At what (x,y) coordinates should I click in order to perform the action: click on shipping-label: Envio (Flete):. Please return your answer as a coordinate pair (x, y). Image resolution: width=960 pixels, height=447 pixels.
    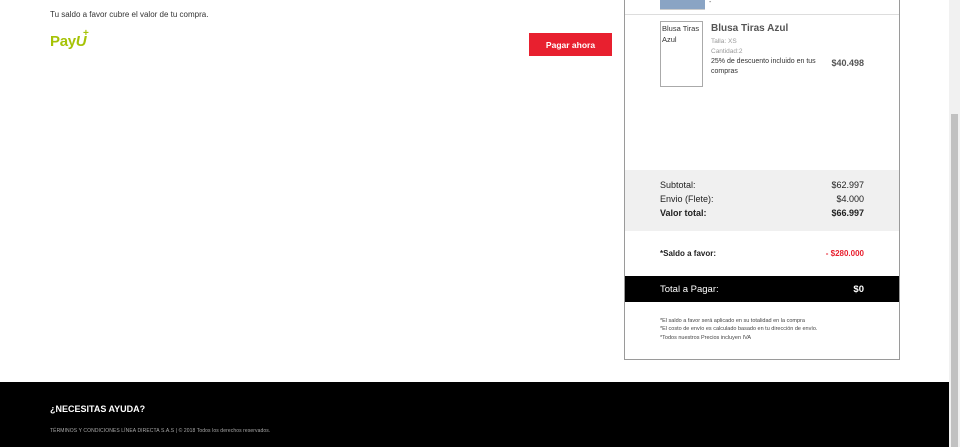
    Looking at the image, I should click on (687, 199).